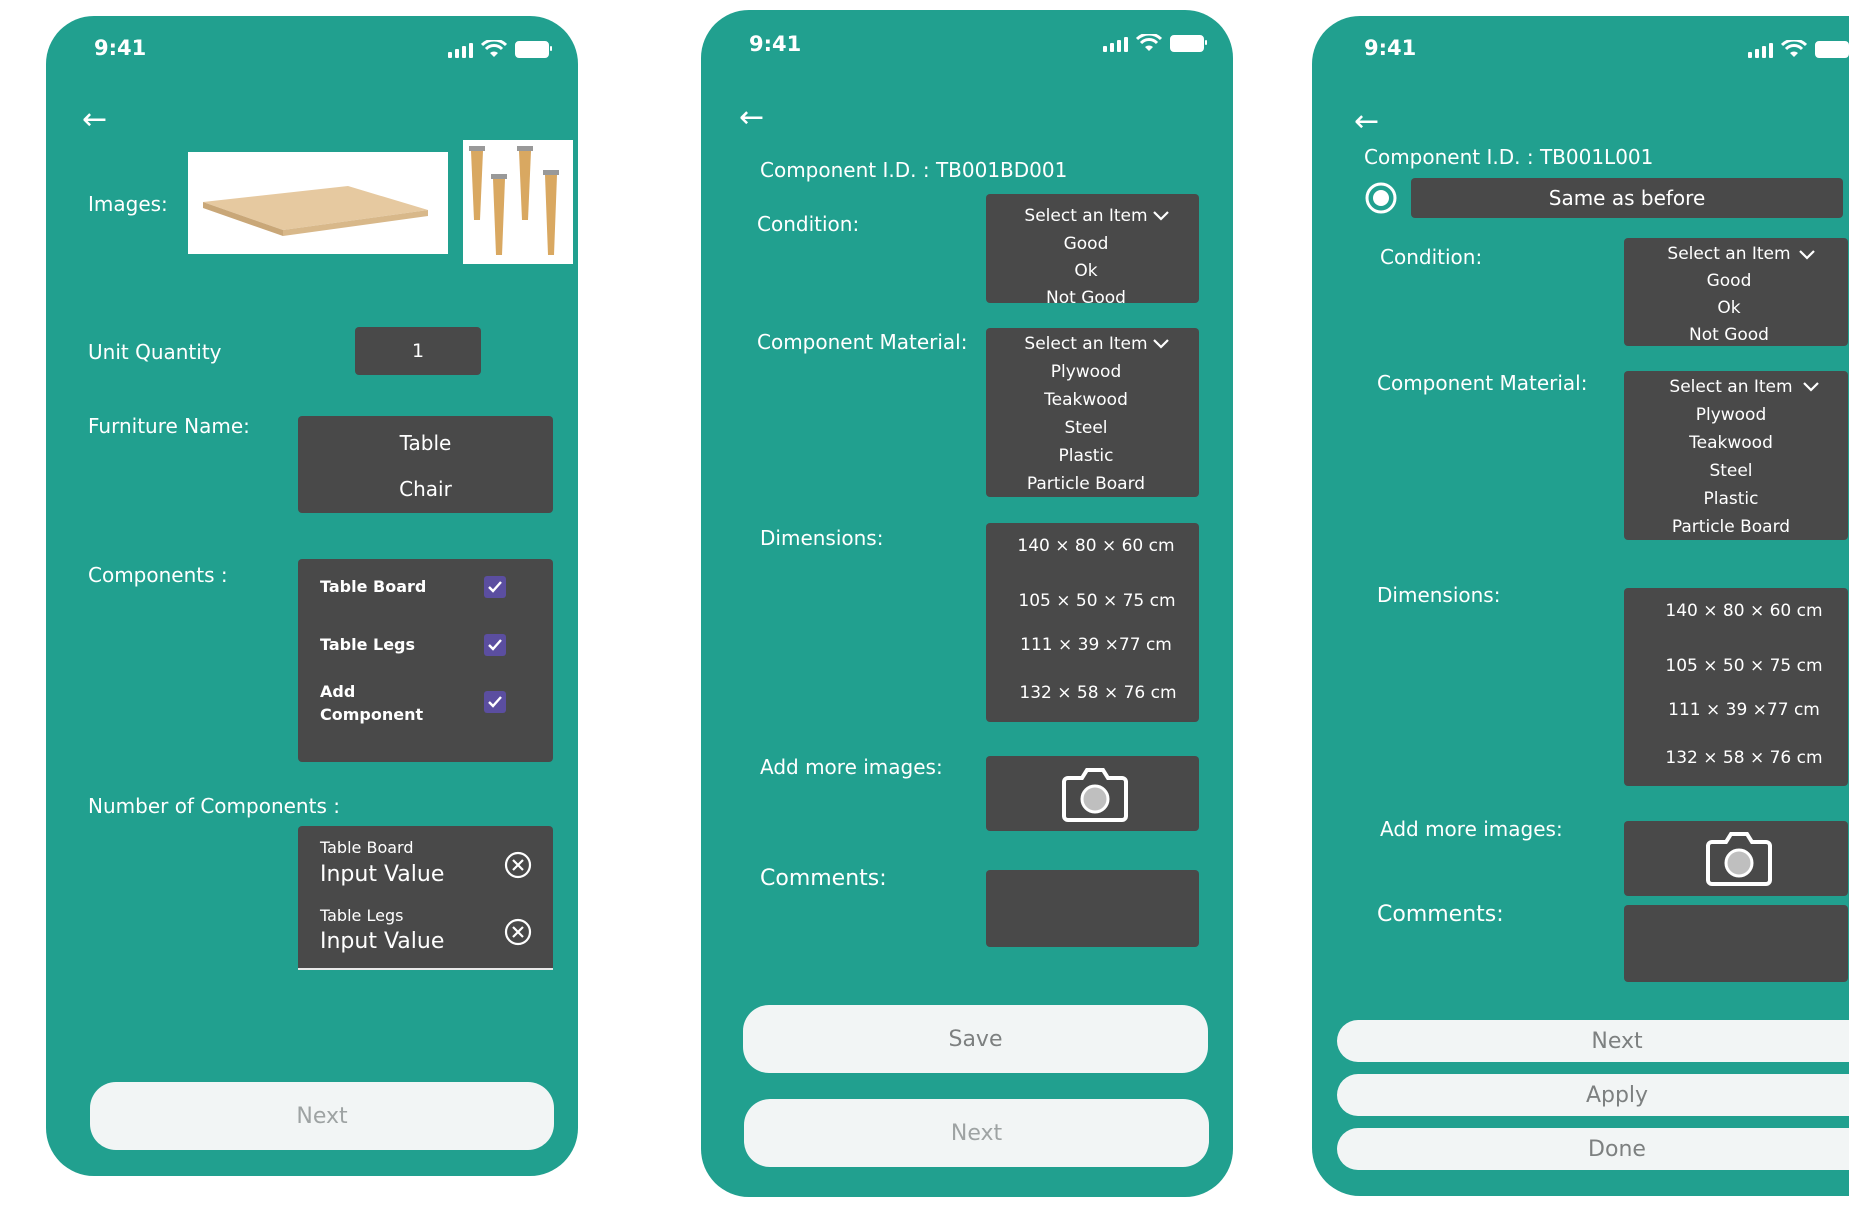 The image size is (1849, 1214). Describe the element at coordinates (367, 847) in the screenshot. I see `number-field-table-board-label: Table Board` at that location.